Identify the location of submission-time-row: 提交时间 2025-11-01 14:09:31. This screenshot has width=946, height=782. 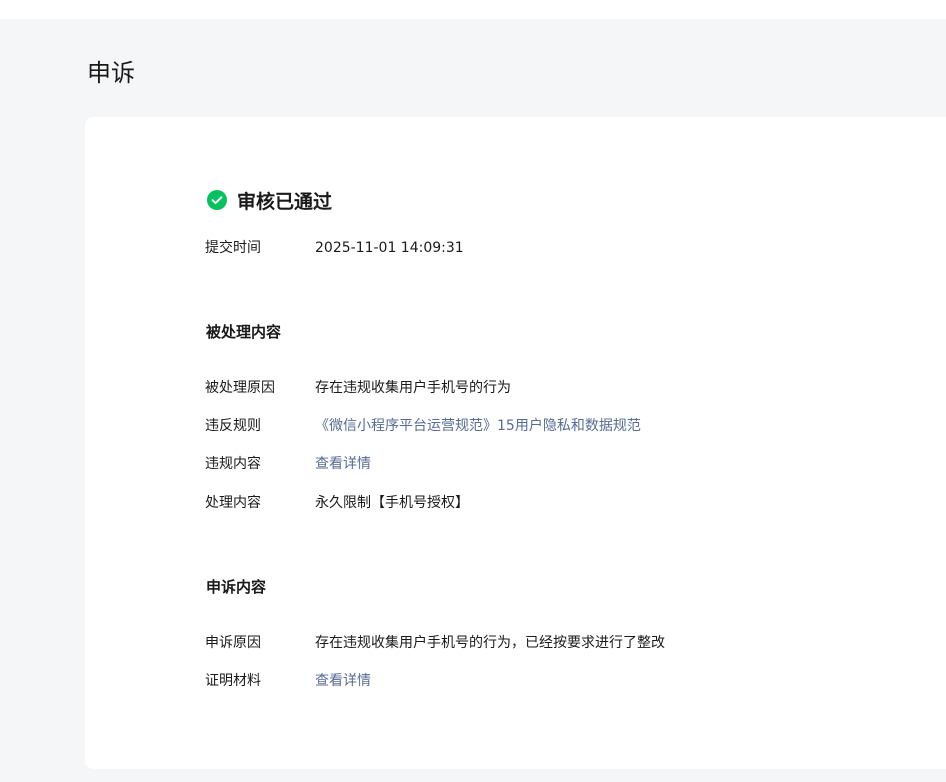
(334, 248).